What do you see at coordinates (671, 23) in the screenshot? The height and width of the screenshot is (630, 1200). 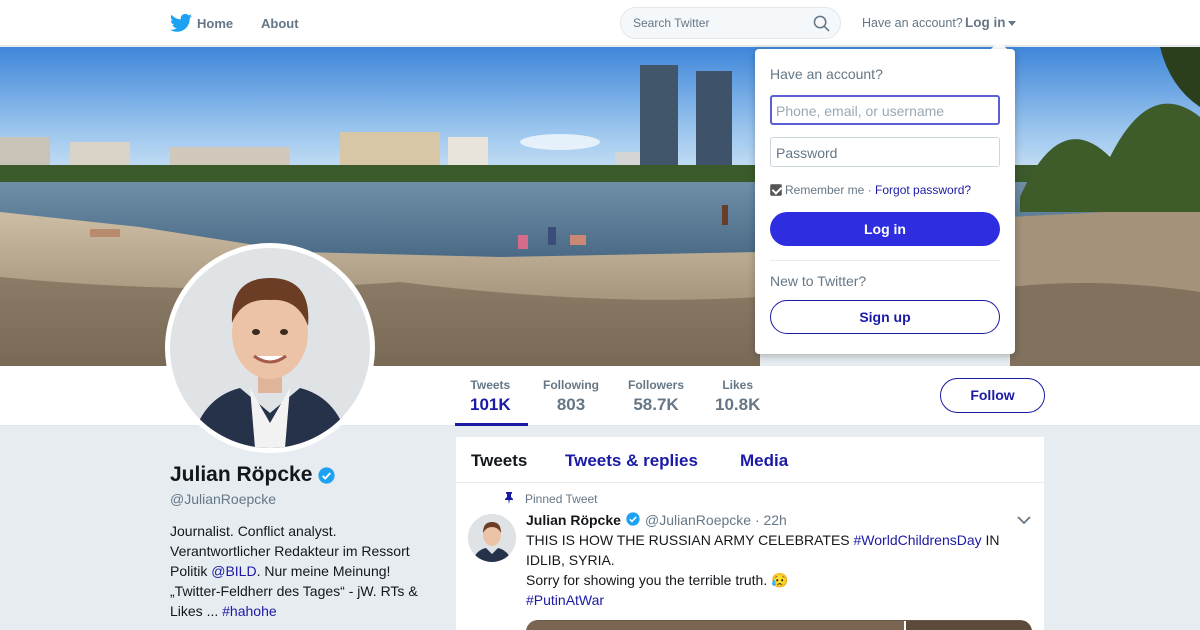 I see `search-input: Search Twitter` at bounding box center [671, 23].